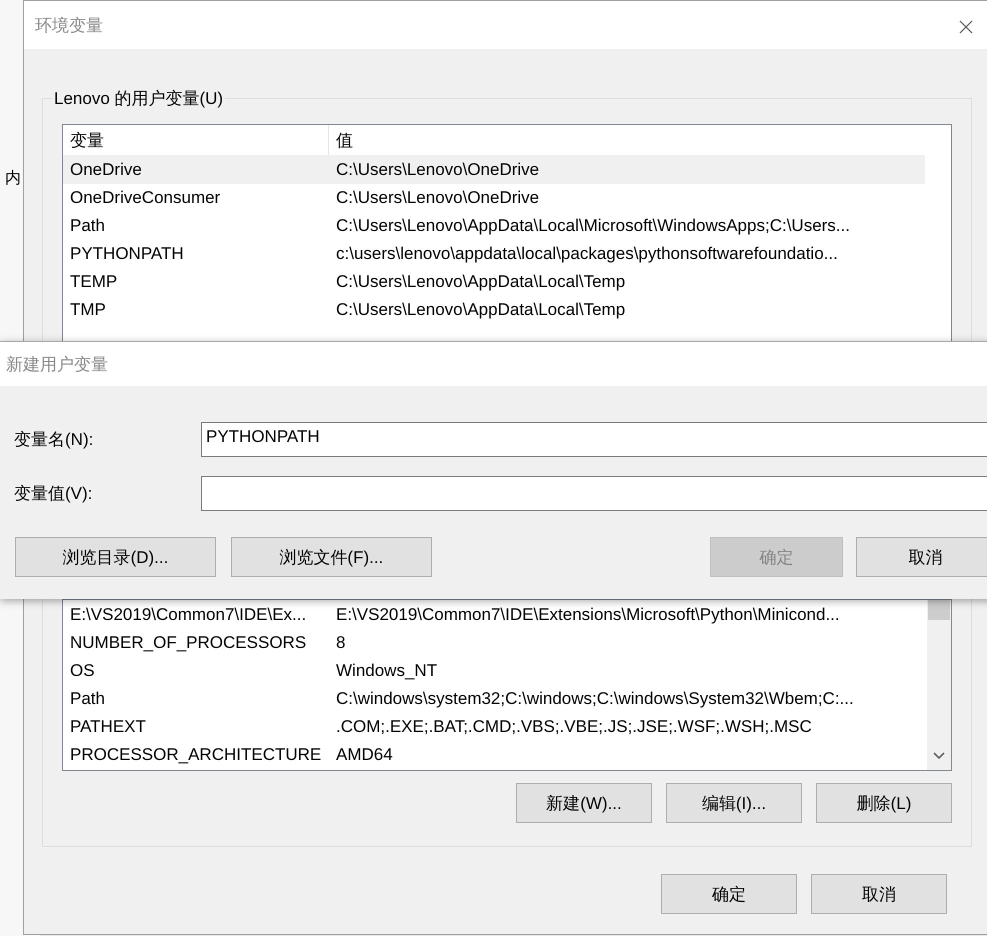 Image resolution: width=987 pixels, height=936 pixels. I want to click on list-row: TMP C:\Users\Lenovo\AppData\Local\Temp, so click(494, 310).